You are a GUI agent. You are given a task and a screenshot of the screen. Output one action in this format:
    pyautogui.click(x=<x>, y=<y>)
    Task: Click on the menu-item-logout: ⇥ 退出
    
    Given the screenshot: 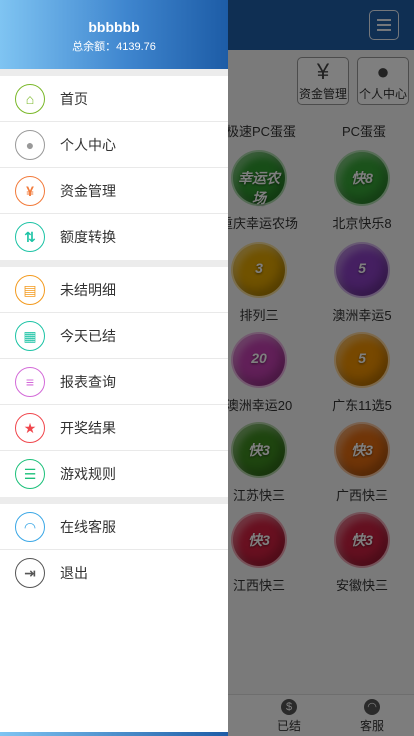 What is the action you would take?
    pyautogui.click(x=114, y=573)
    